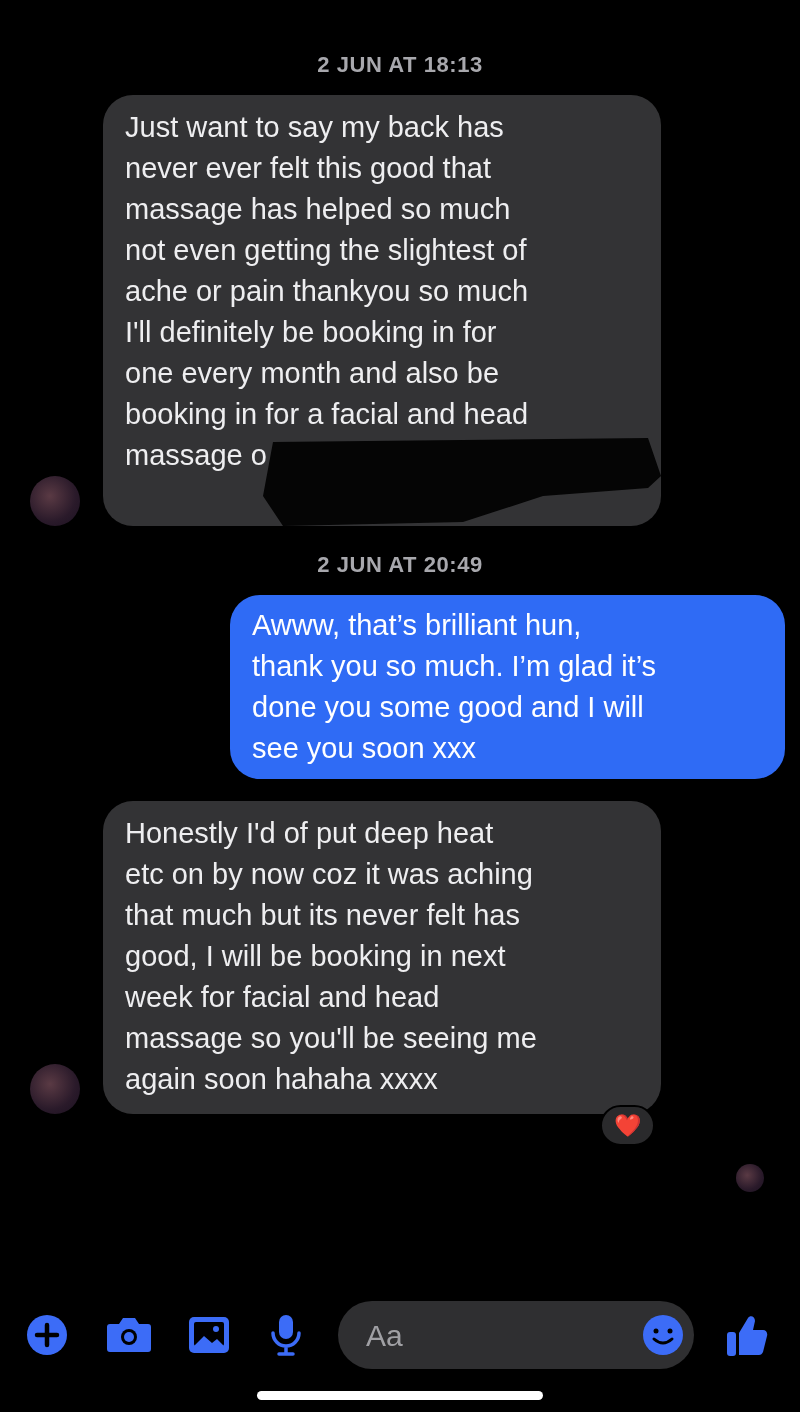 Image resolution: width=800 pixels, height=1412 pixels. What do you see at coordinates (627, 1125) in the screenshot?
I see `reaction-badge: ❤` at bounding box center [627, 1125].